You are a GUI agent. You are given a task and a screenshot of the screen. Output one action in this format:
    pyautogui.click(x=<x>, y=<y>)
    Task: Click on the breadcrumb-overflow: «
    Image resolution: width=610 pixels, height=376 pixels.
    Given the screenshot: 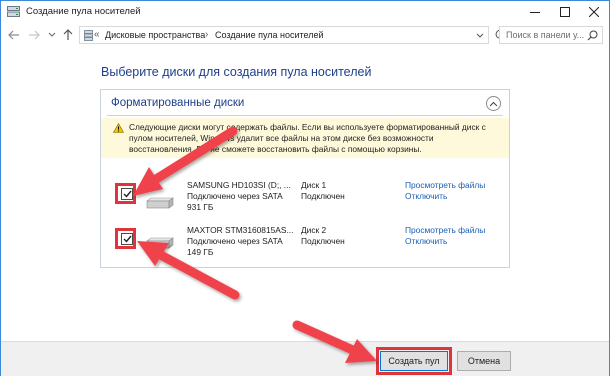 What is the action you would take?
    pyautogui.click(x=97, y=34)
    